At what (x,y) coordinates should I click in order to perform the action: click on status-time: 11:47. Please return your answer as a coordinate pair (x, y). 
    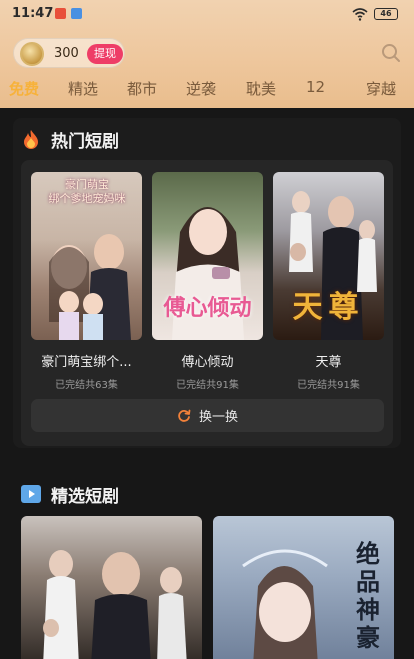
    Looking at the image, I should click on (33, 13).